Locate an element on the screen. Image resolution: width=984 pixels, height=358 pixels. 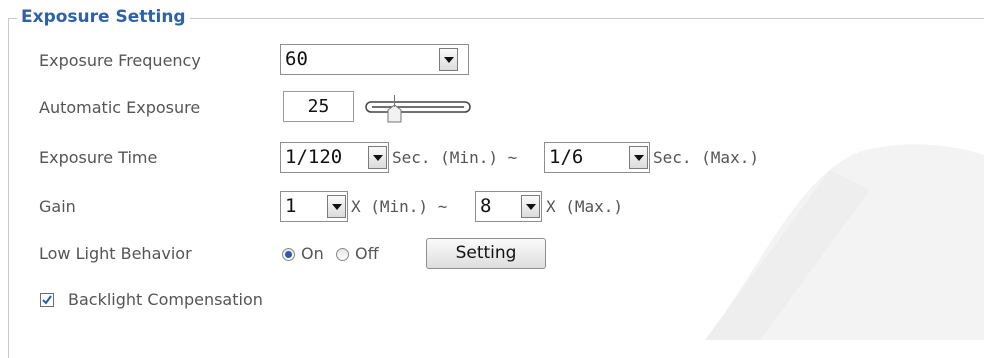
low-light-on-radio is located at coordinates (288, 254).